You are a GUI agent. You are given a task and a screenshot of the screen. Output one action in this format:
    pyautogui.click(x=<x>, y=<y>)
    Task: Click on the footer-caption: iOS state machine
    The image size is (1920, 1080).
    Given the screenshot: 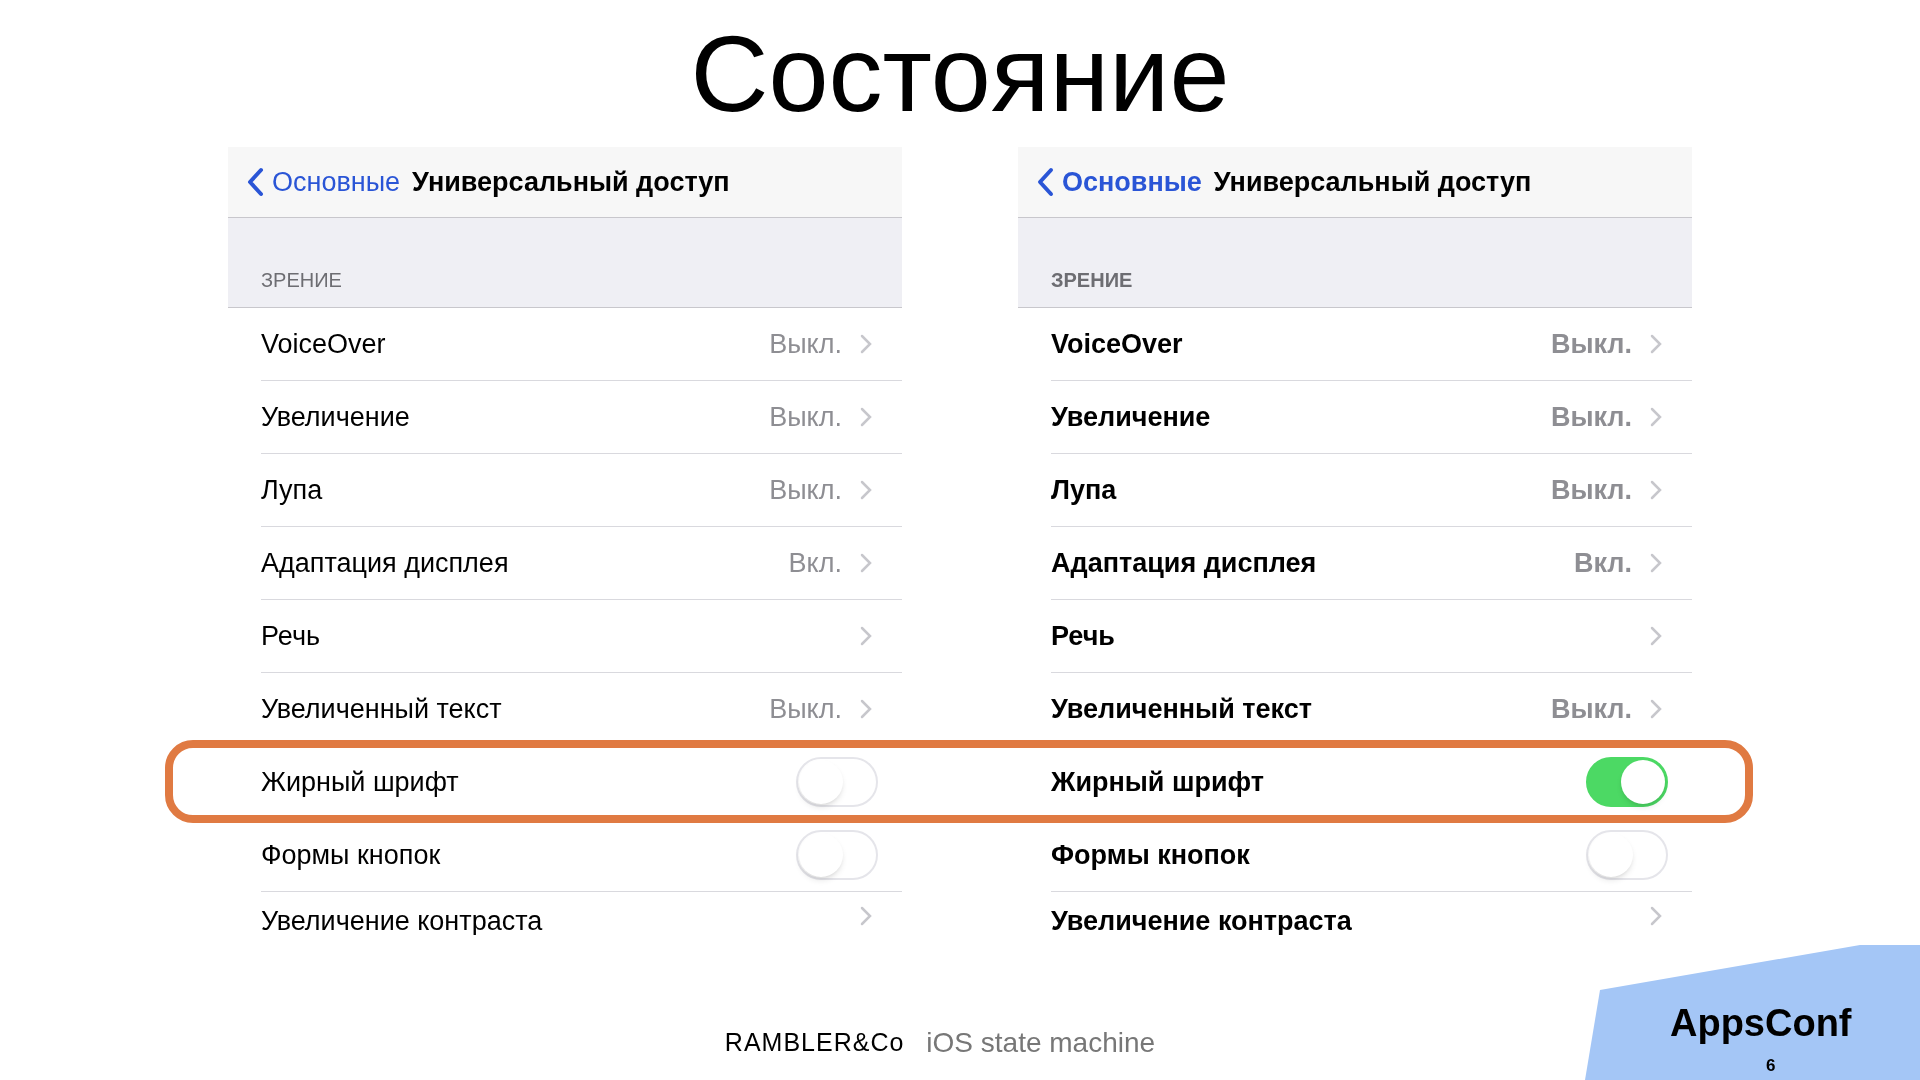 What is the action you would take?
    pyautogui.click(x=1041, y=1043)
    